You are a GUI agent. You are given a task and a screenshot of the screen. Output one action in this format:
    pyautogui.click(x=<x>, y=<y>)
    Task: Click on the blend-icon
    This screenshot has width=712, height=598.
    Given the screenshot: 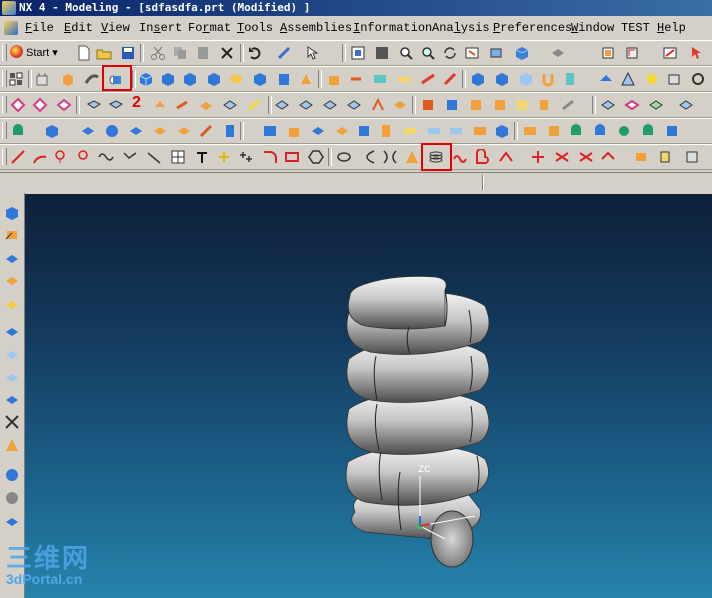 What is the action you would take?
    pyautogui.click(x=428, y=79)
    